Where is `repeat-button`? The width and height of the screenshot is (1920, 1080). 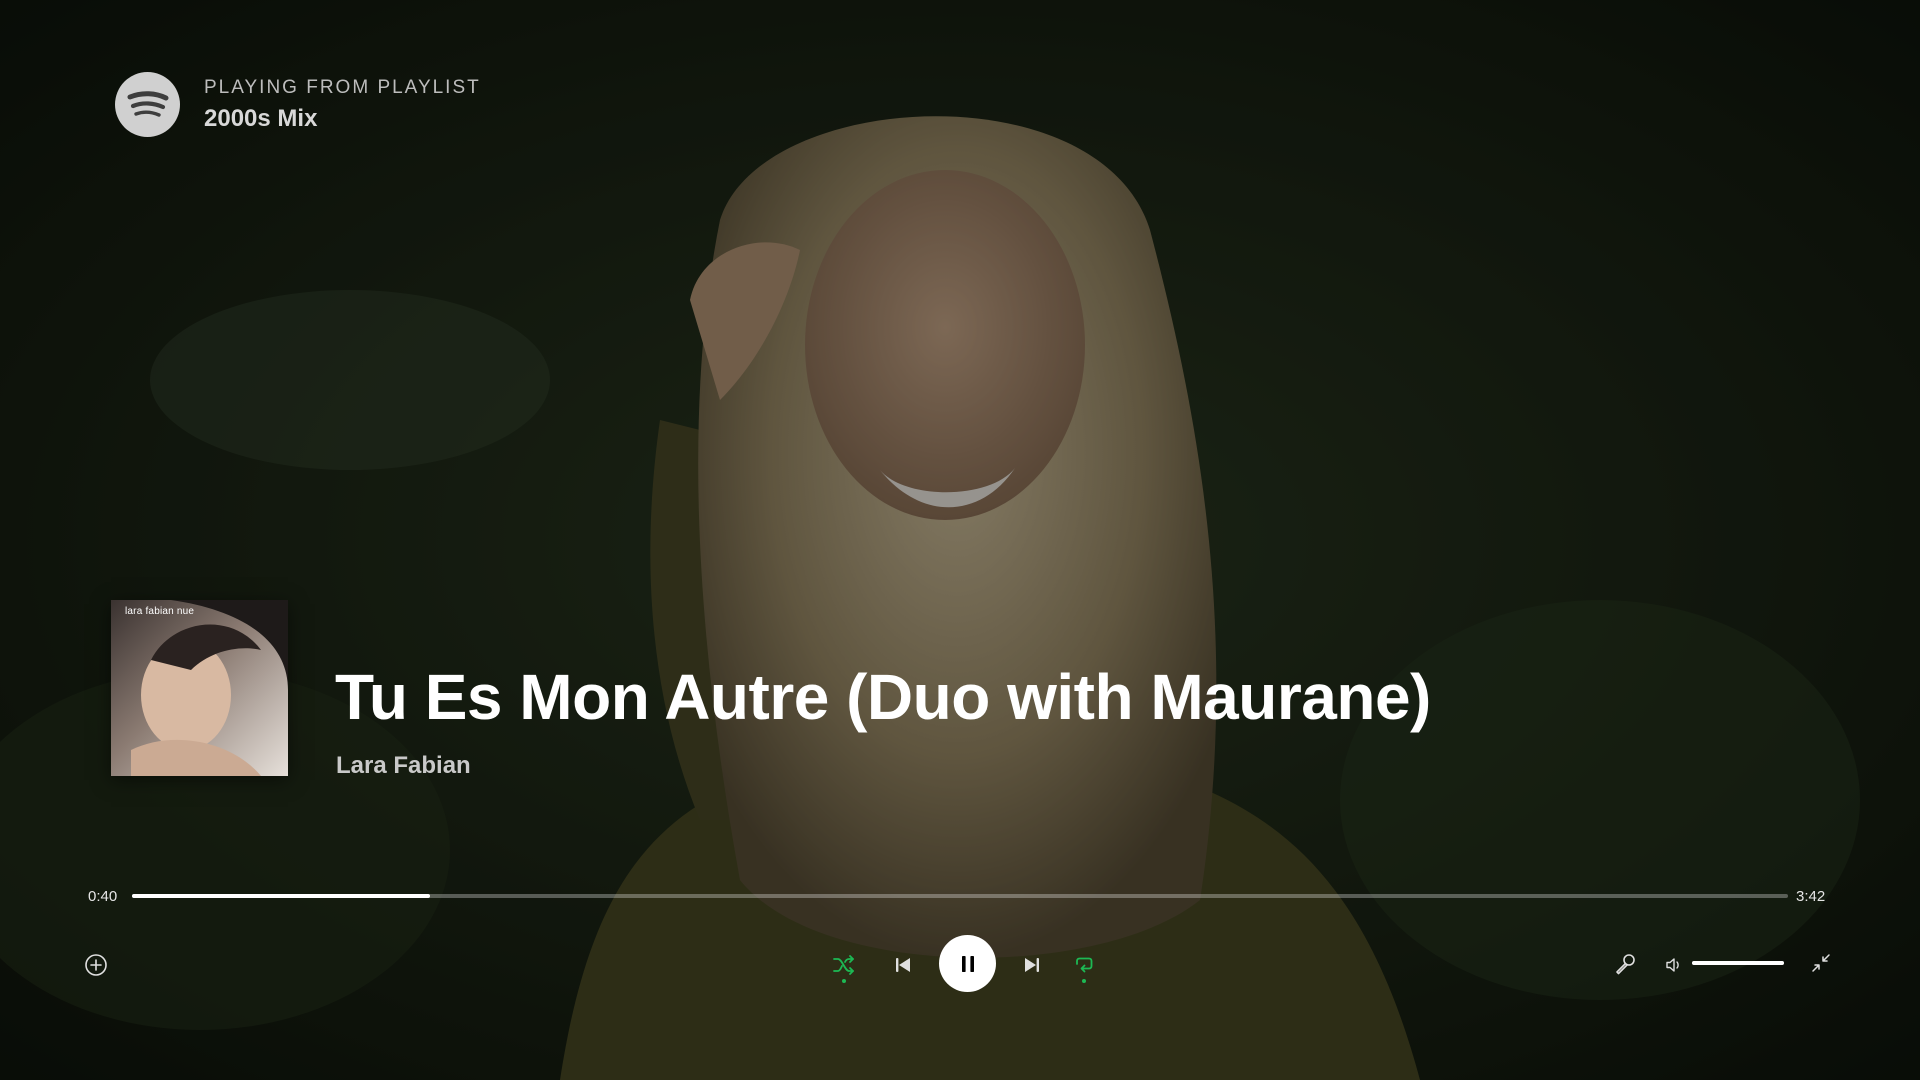 repeat-button is located at coordinates (1084, 968).